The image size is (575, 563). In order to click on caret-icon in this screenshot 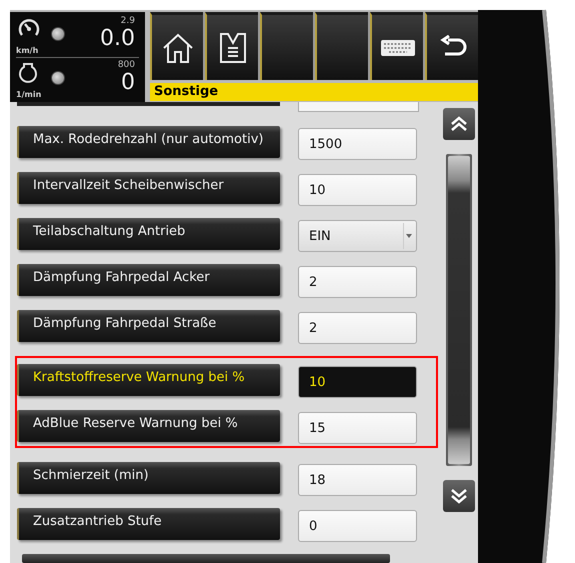, I will do `click(409, 236)`.